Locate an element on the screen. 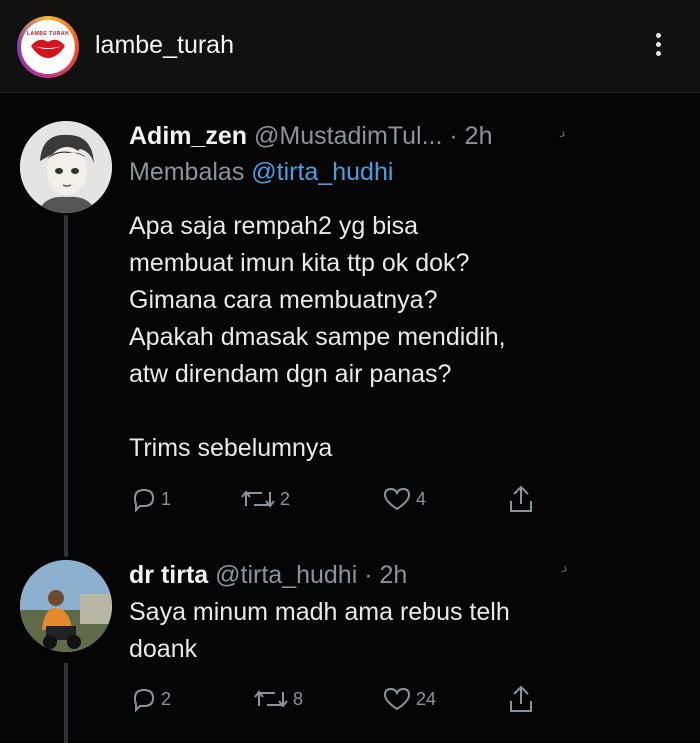 This screenshot has height=743, width=700. like-button: 4 is located at coordinates (404, 499).